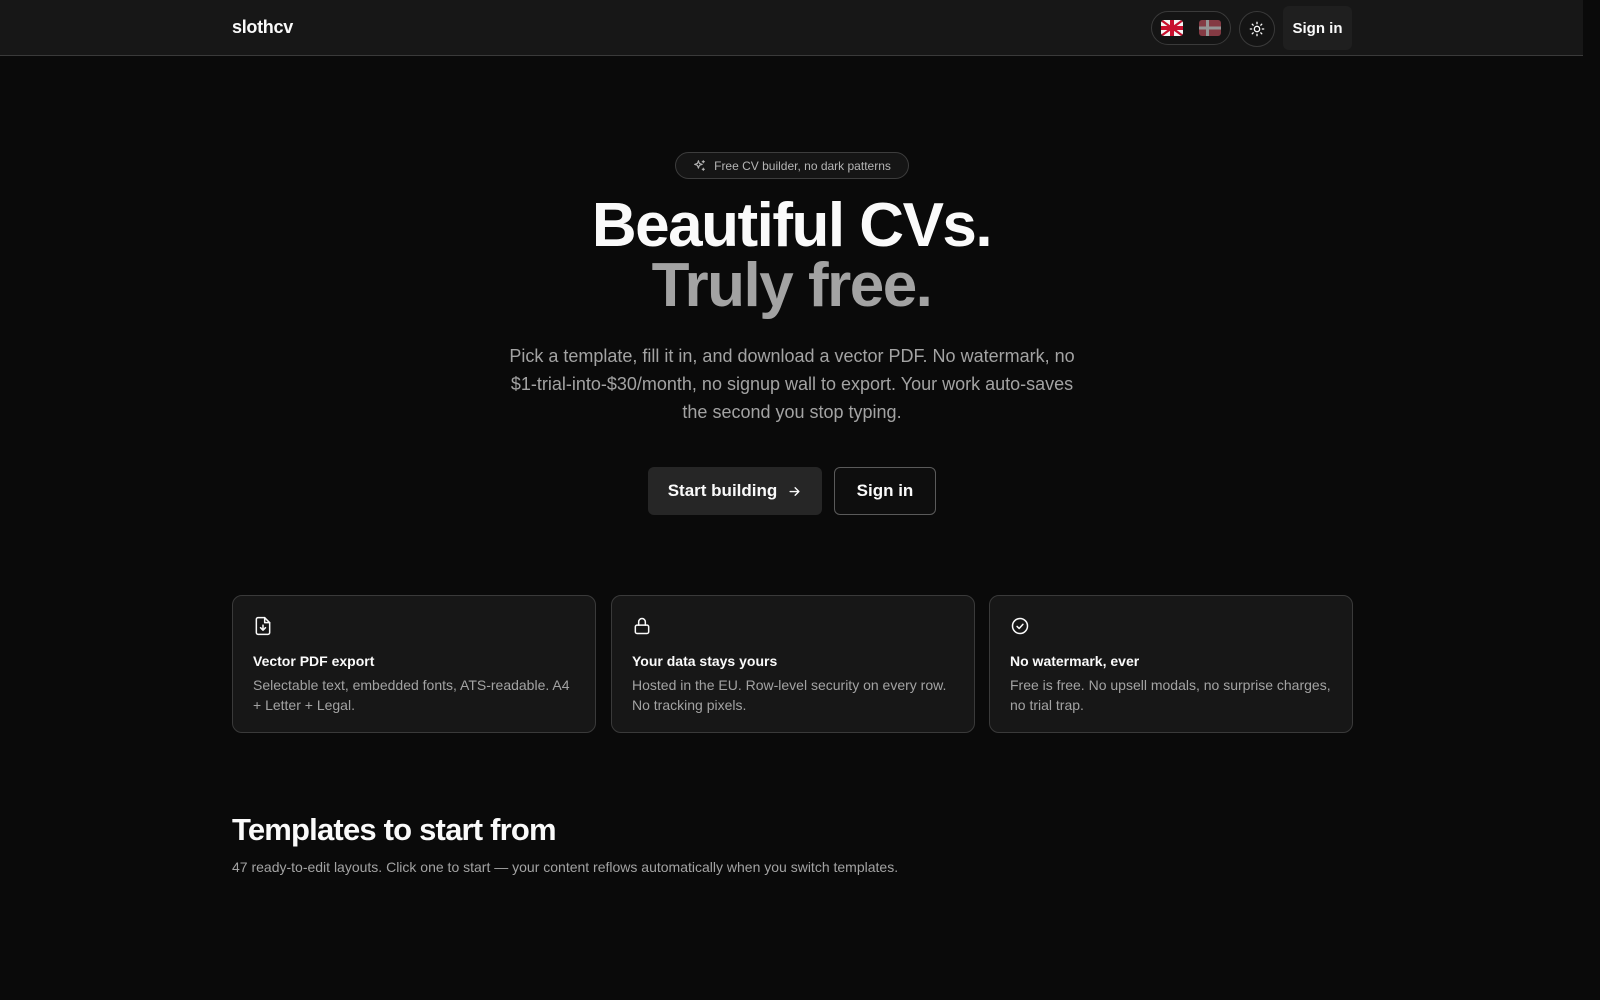 This screenshot has width=1600, height=1000. Describe the element at coordinates (394, 829) in the screenshot. I see `templates-section-title: Templates to start from` at that location.